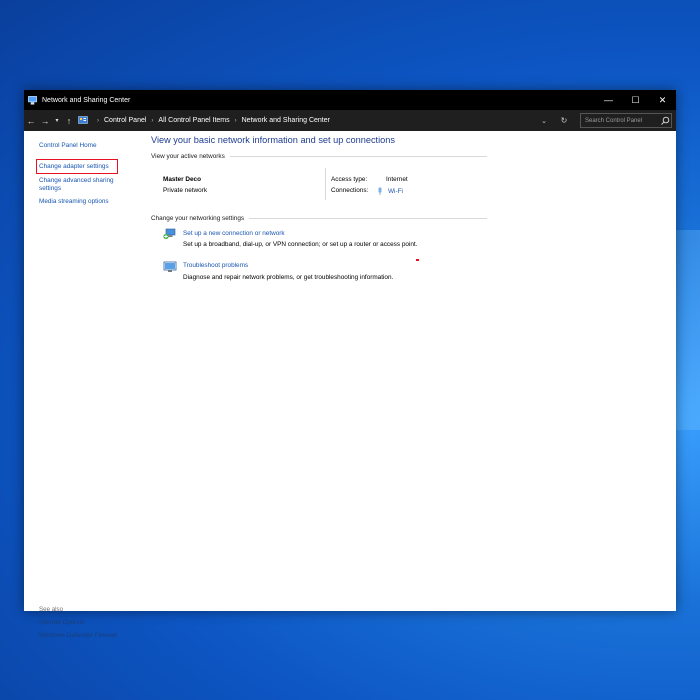 The width and height of the screenshot is (700, 700). I want to click on mouse-cursor-mark, so click(417, 260).